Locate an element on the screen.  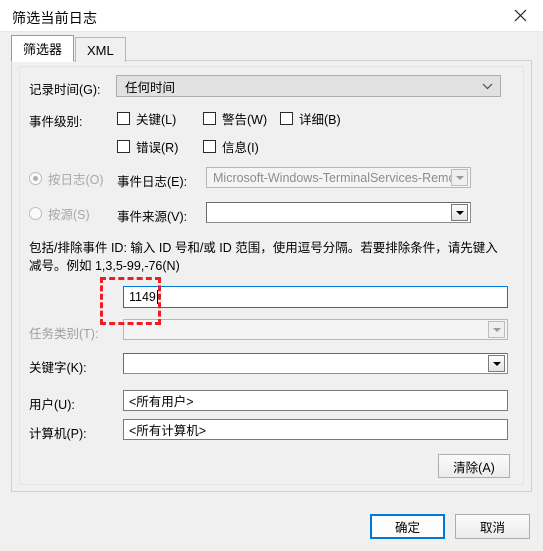
radio-by-source-circle is located at coordinates (35, 213).